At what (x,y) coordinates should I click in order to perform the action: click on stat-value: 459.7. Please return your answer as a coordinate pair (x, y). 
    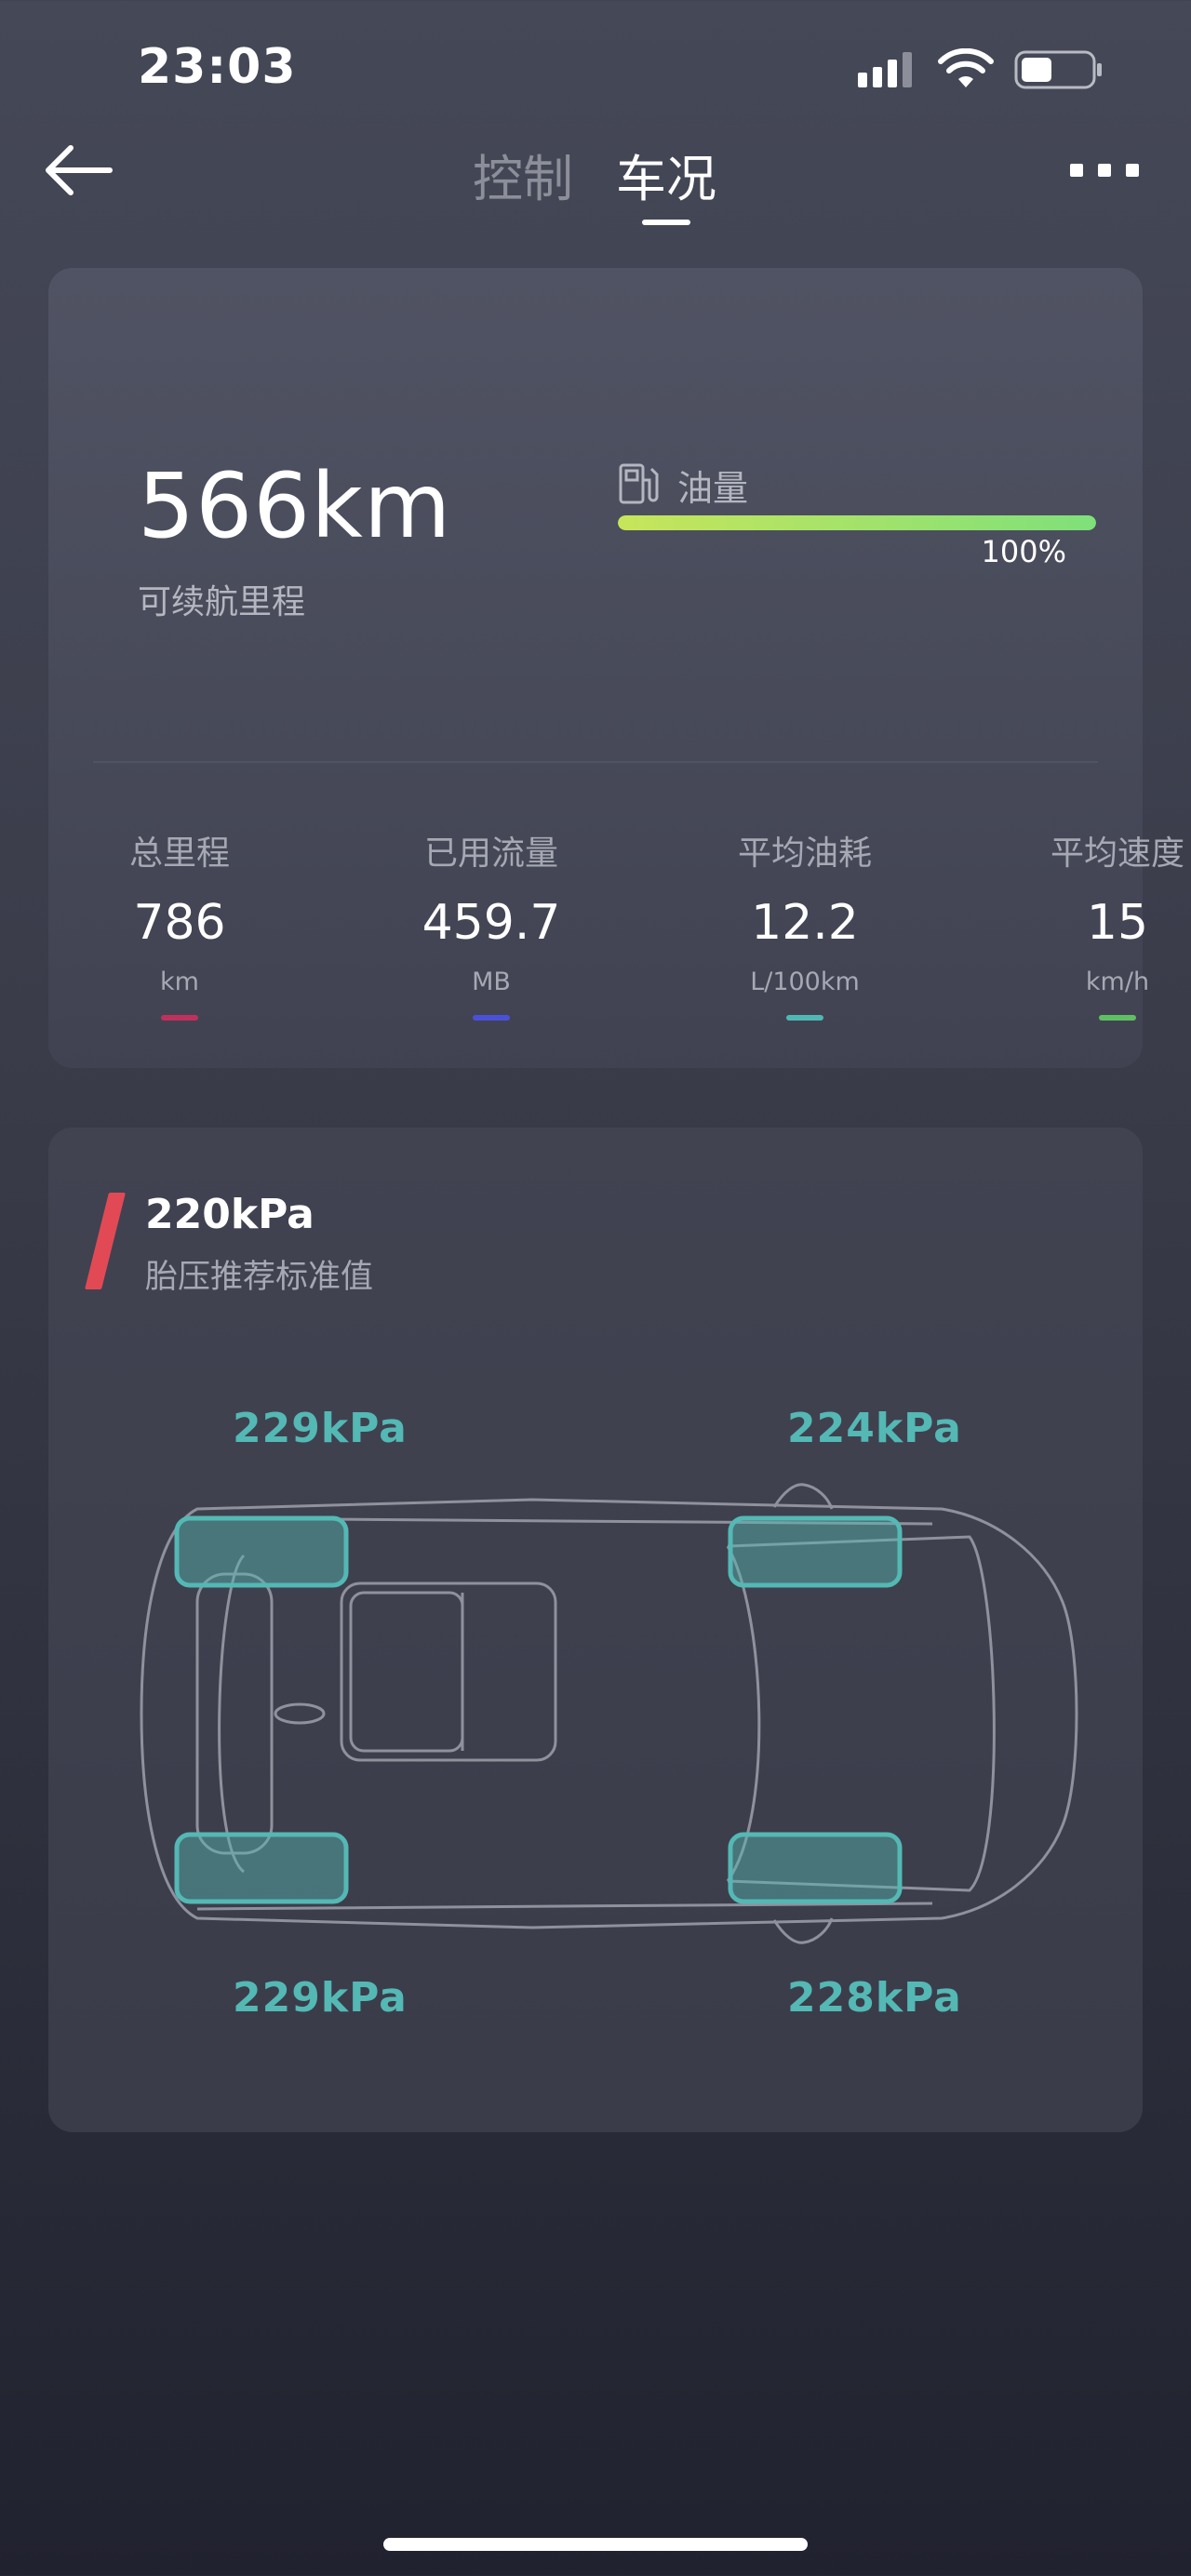
    Looking at the image, I should click on (491, 923).